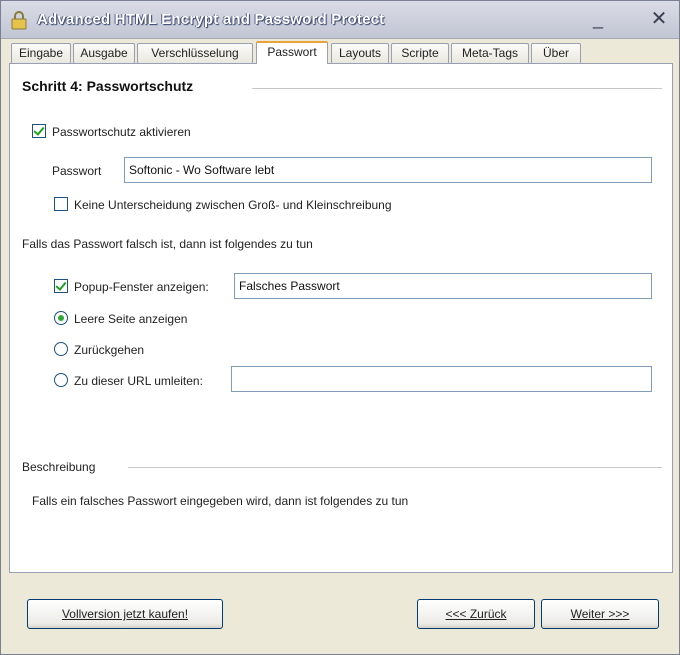  What do you see at coordinates (61, 286) in the screenshot?
I see `popup-checkbox` at bounding box center [61, 286].